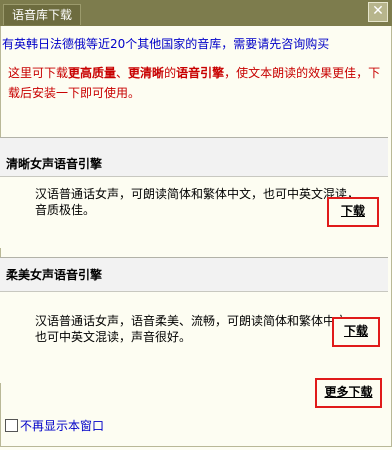  I want to click on download-button-clear: 下载, so click(353, 211).